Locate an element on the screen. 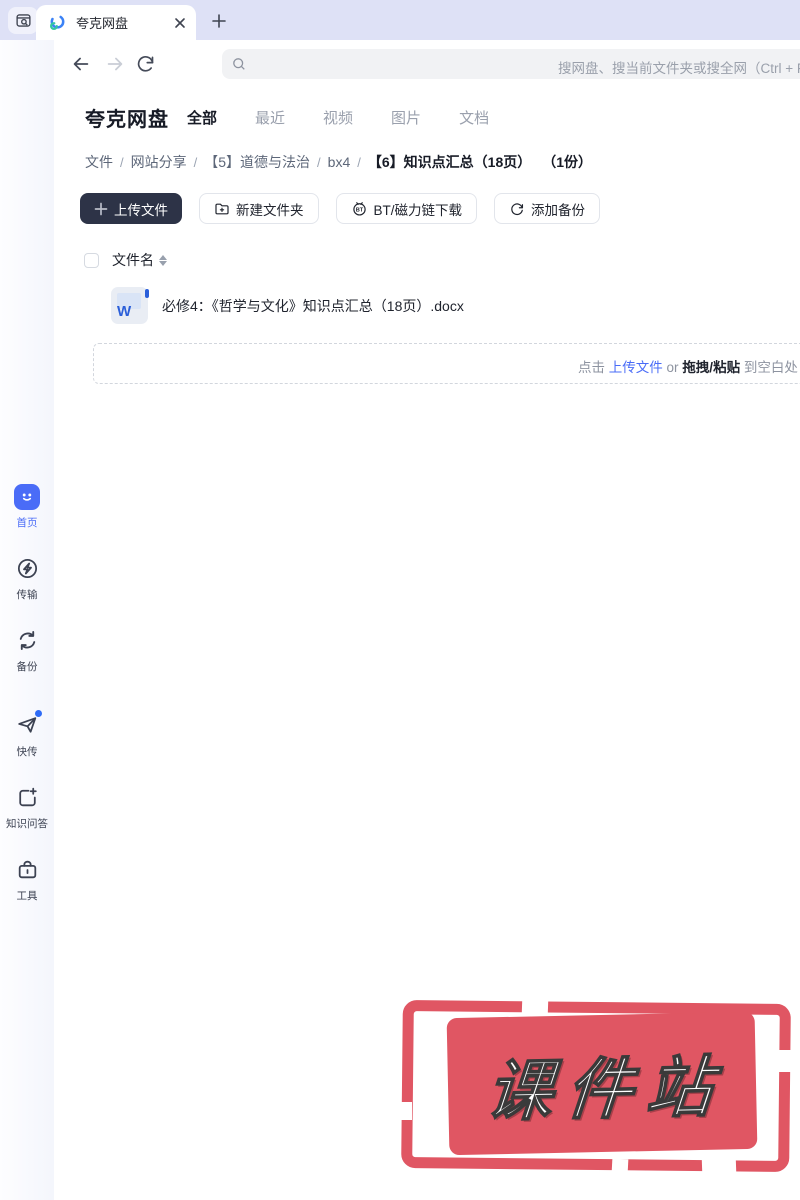 The height and width of the screenshot is (1200, 800). browser-toolbar: 搜网盘、搜当前文件夹或搜全网（Ctrl + F） is located at coordinates (400, 64).